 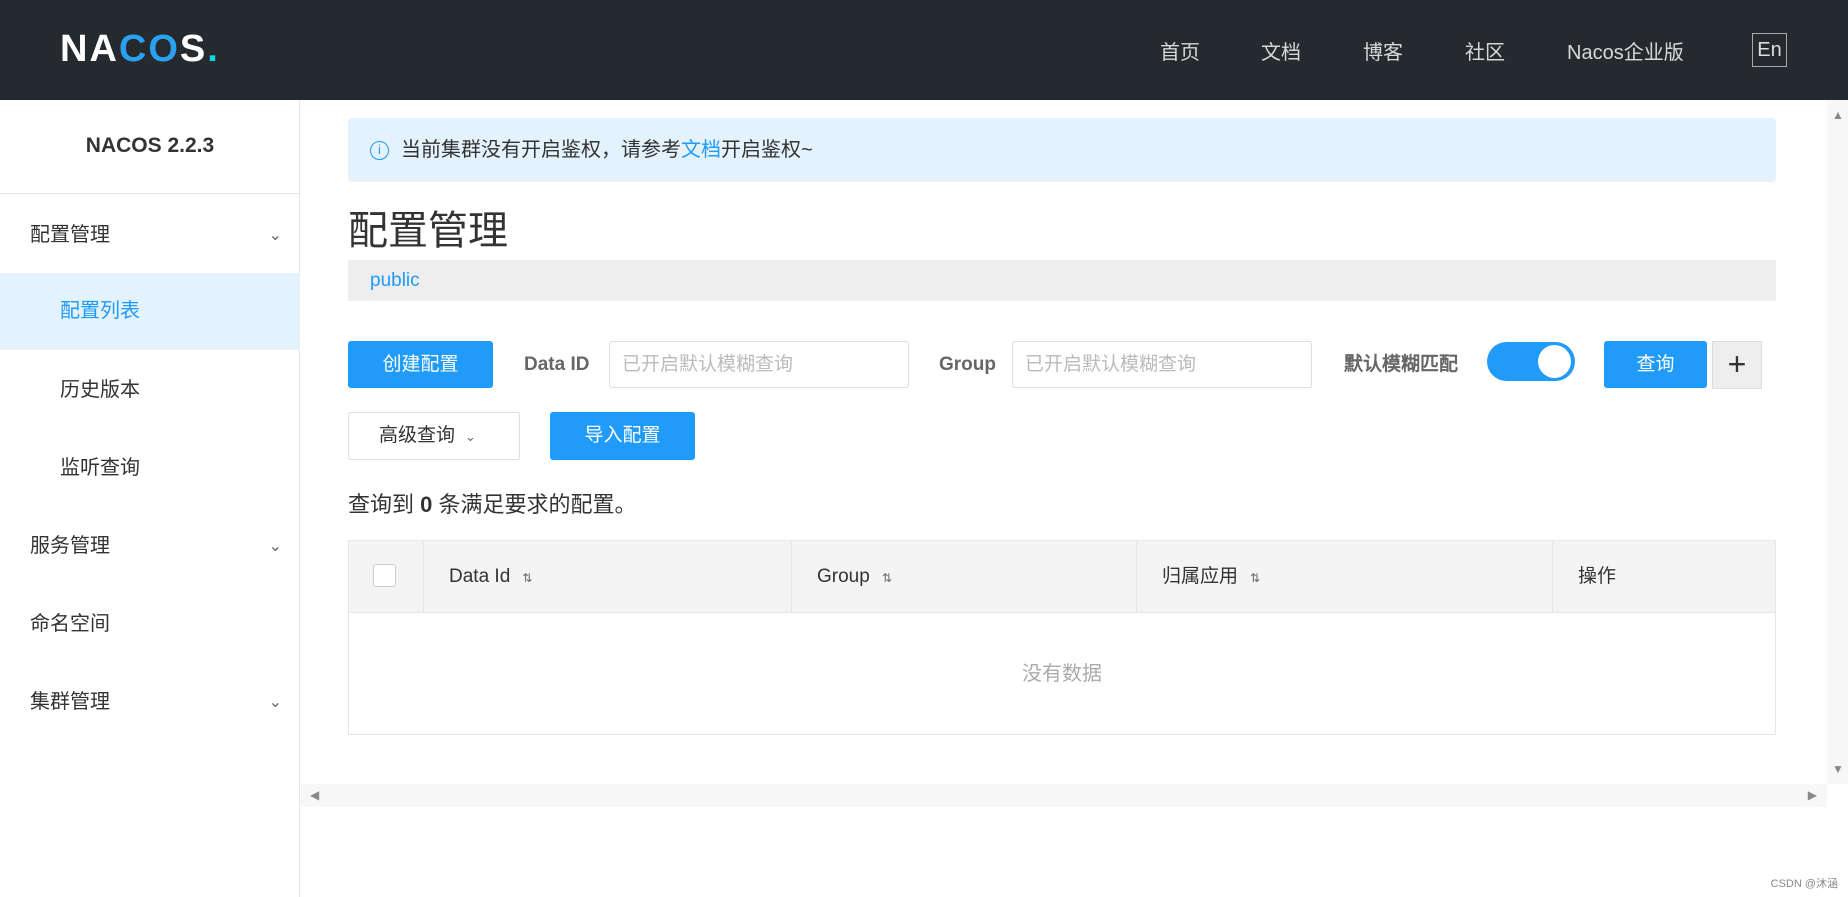 I want to click on column-header-app: 归属应用 ⇅, so click(x=1345, y=577).